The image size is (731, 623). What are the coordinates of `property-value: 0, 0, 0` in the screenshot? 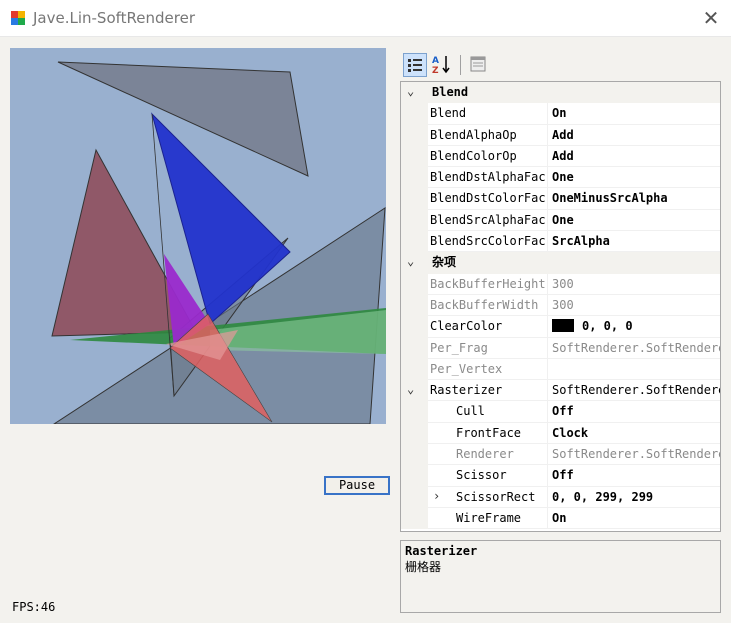 It's located at (634, 327).